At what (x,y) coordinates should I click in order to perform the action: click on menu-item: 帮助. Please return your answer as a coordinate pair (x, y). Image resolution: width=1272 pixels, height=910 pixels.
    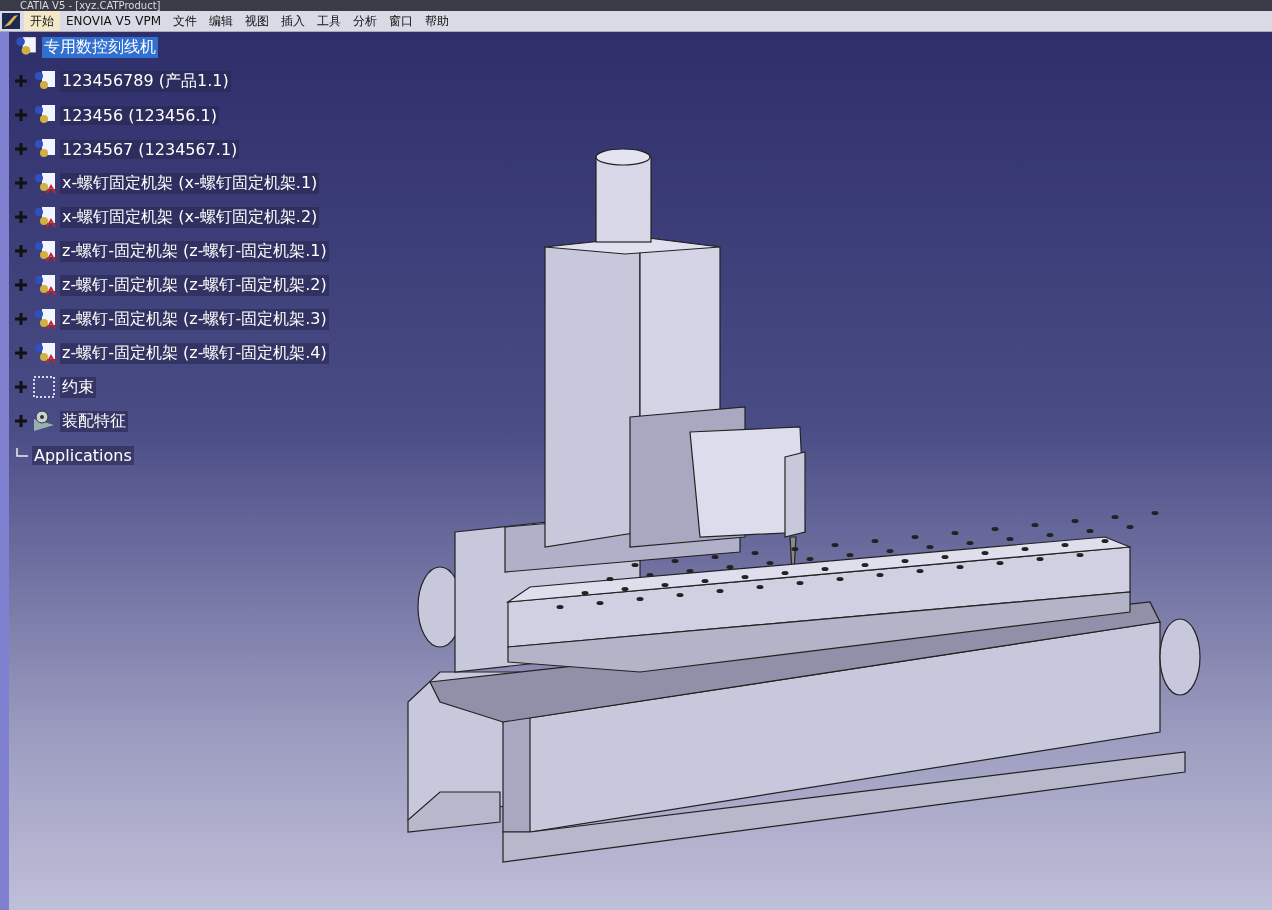
    Looking at the image, I should click on (437, 21).